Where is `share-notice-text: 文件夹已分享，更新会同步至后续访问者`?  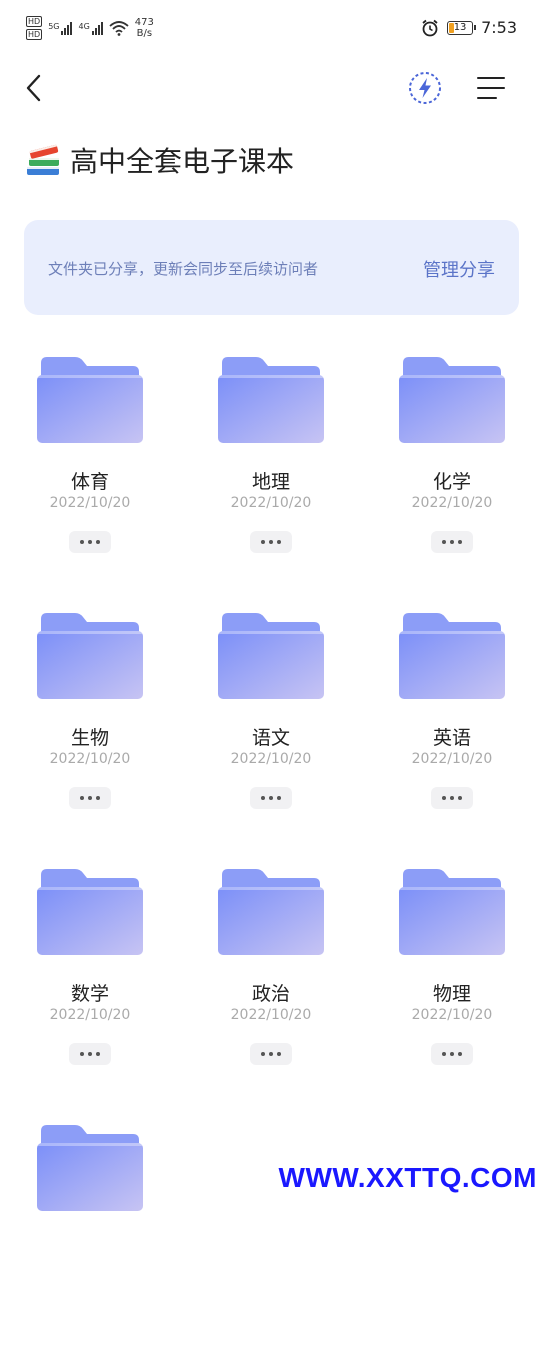
share-notice-text: 文件夹已分享，更新会同步至后续访问者 is located at coordinates (183, 269).